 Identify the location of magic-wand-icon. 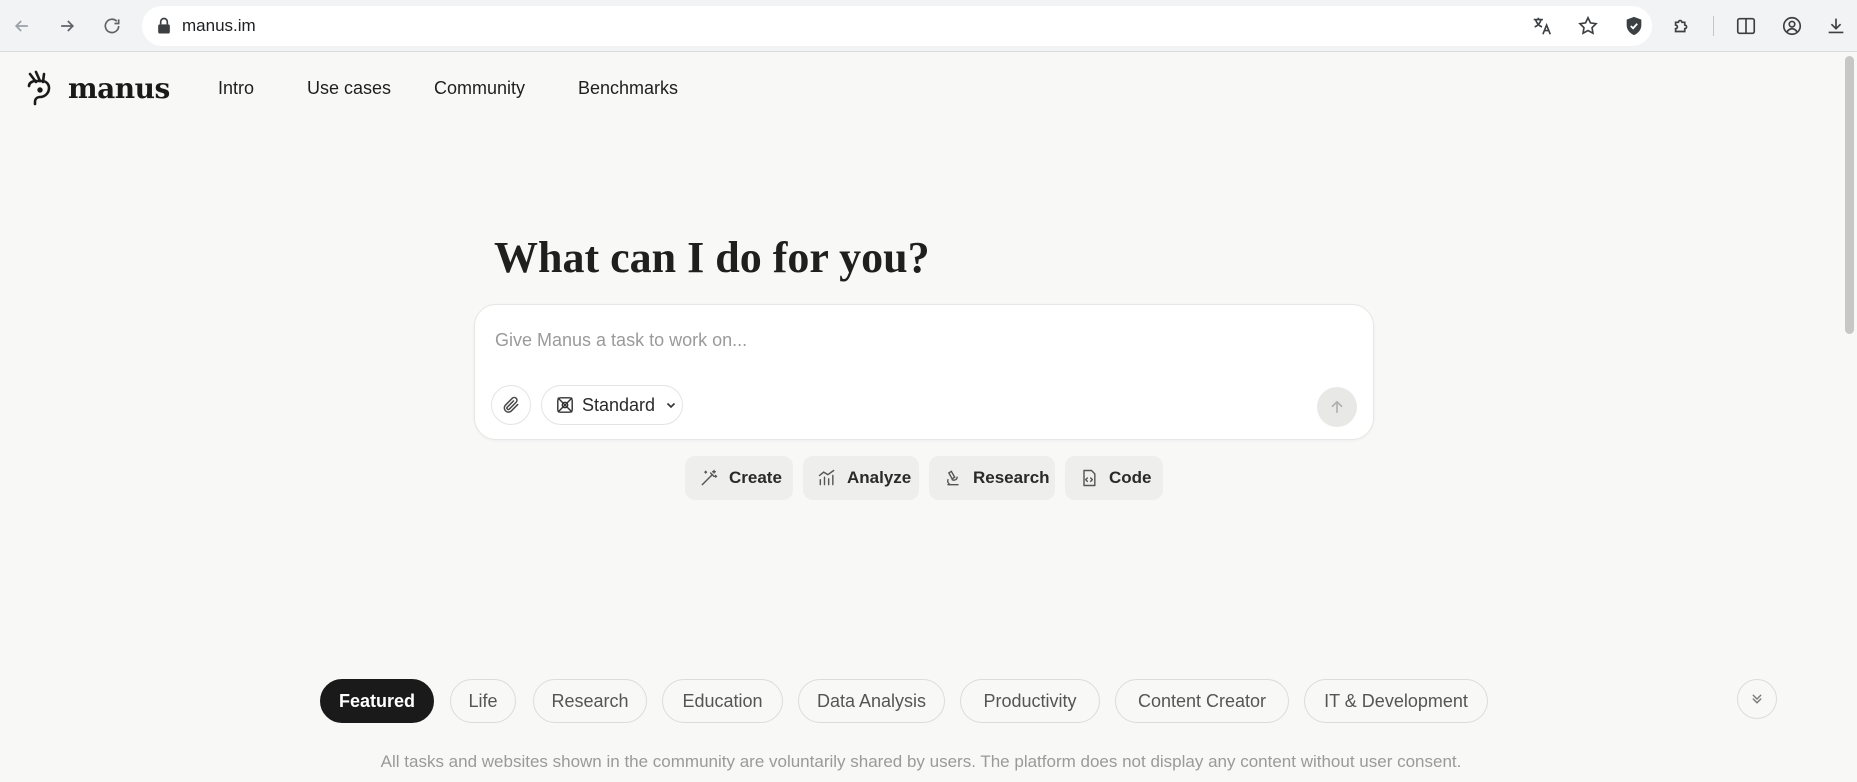
(709, 477).